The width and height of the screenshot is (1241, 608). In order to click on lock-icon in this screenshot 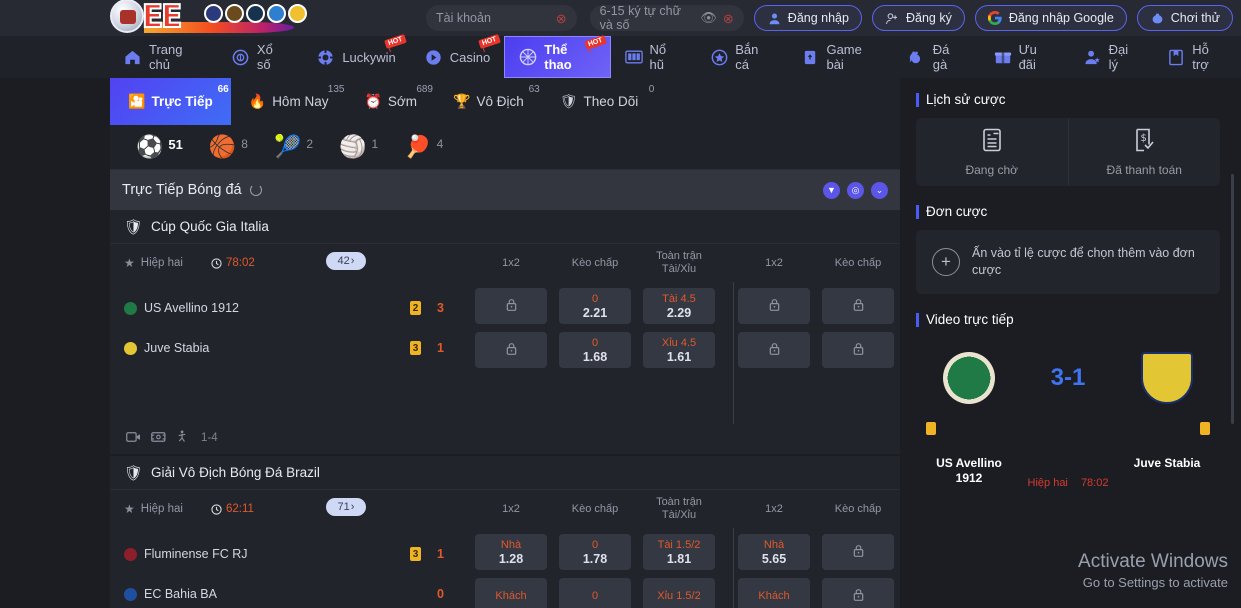, I will do `click(858, 552)`.